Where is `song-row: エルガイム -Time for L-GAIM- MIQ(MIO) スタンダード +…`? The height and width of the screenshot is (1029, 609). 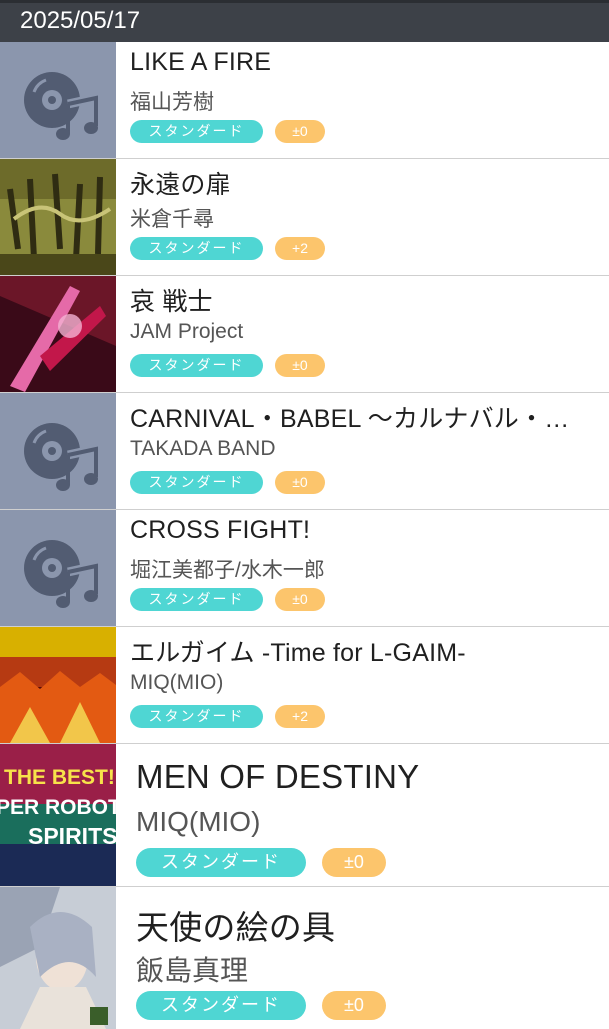 song-row: エルガイム -Time for L-GAIM- MIQ(MIO) スタンダード +… is located at coordinates (304, 685).